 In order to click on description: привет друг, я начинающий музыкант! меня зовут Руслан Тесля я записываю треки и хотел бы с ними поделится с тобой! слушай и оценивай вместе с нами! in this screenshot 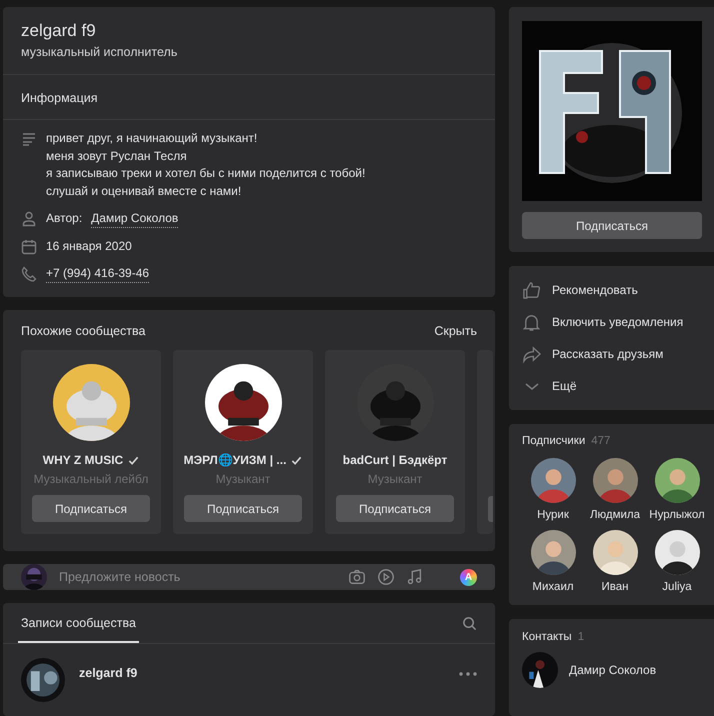, I will do `click(206, 165)`.